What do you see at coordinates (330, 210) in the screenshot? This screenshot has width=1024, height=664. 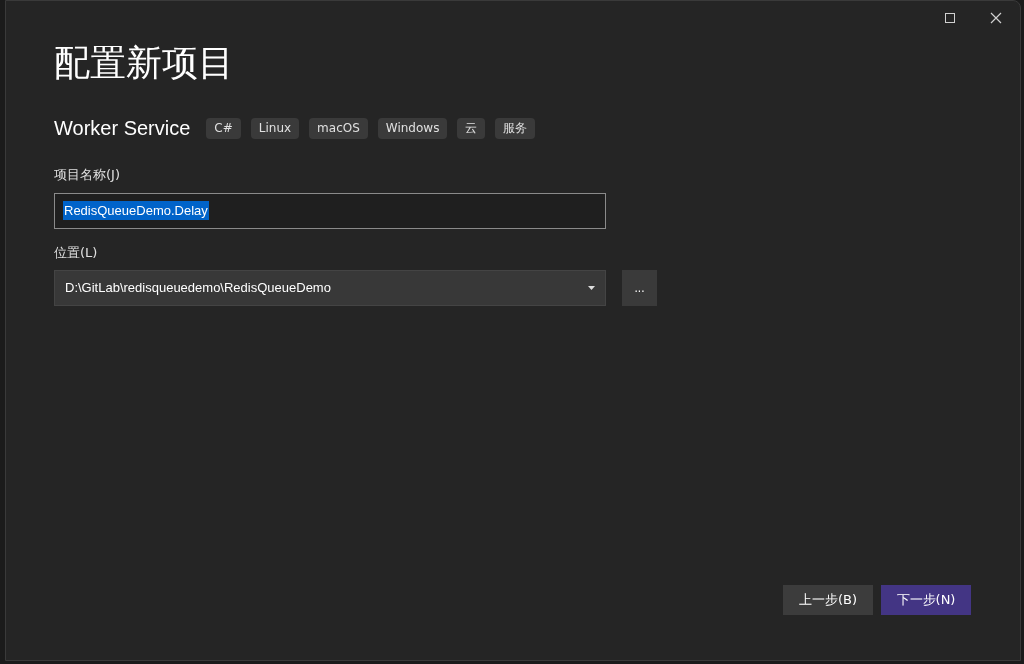 I see `input-field: RedisQueueDemo.Delay` at bounding box center [330, 210].